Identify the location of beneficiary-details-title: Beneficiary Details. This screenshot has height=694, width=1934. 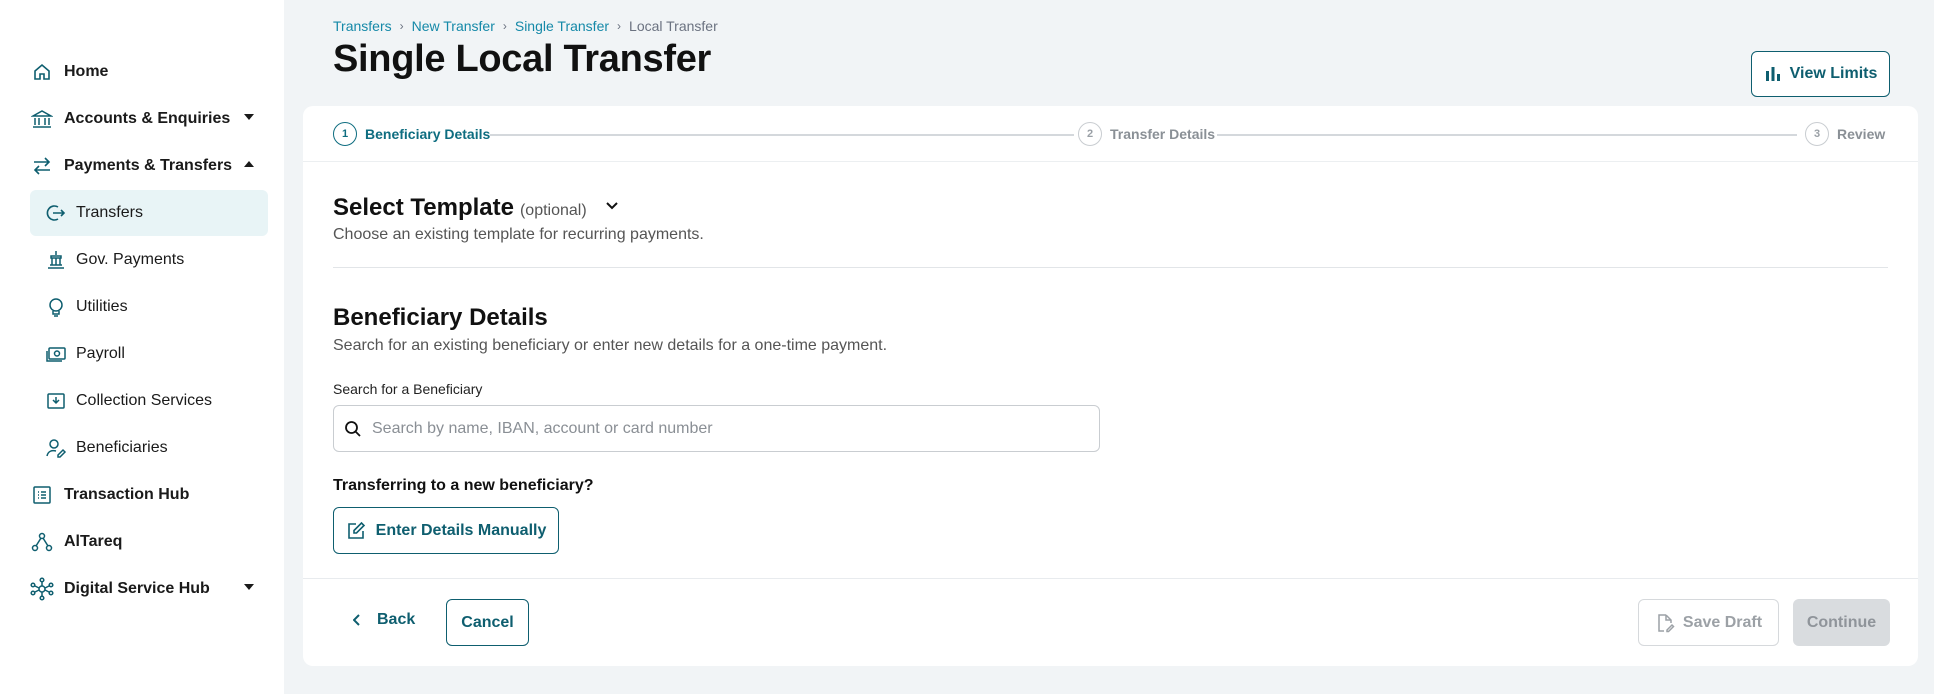
(440, 317).